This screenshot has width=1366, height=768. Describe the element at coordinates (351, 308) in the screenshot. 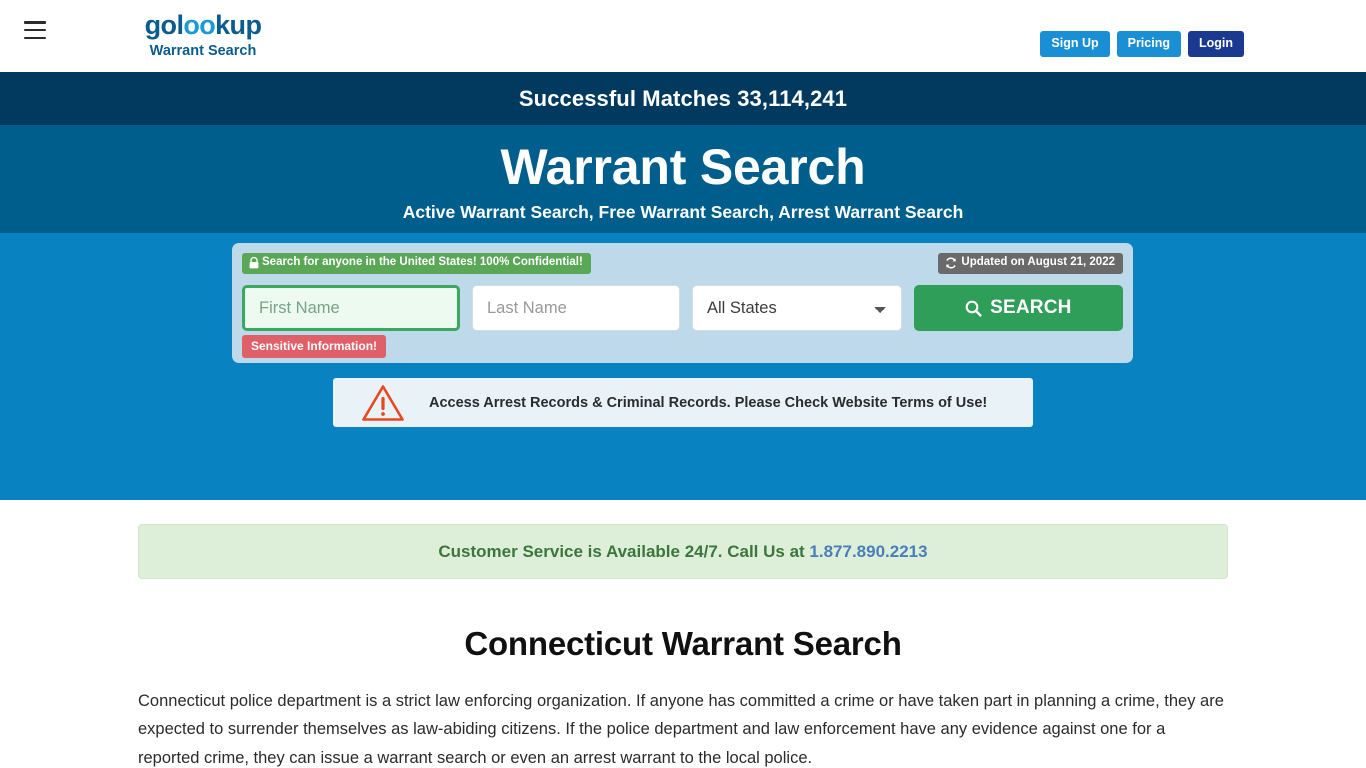

I see `first-name-input` at that location.